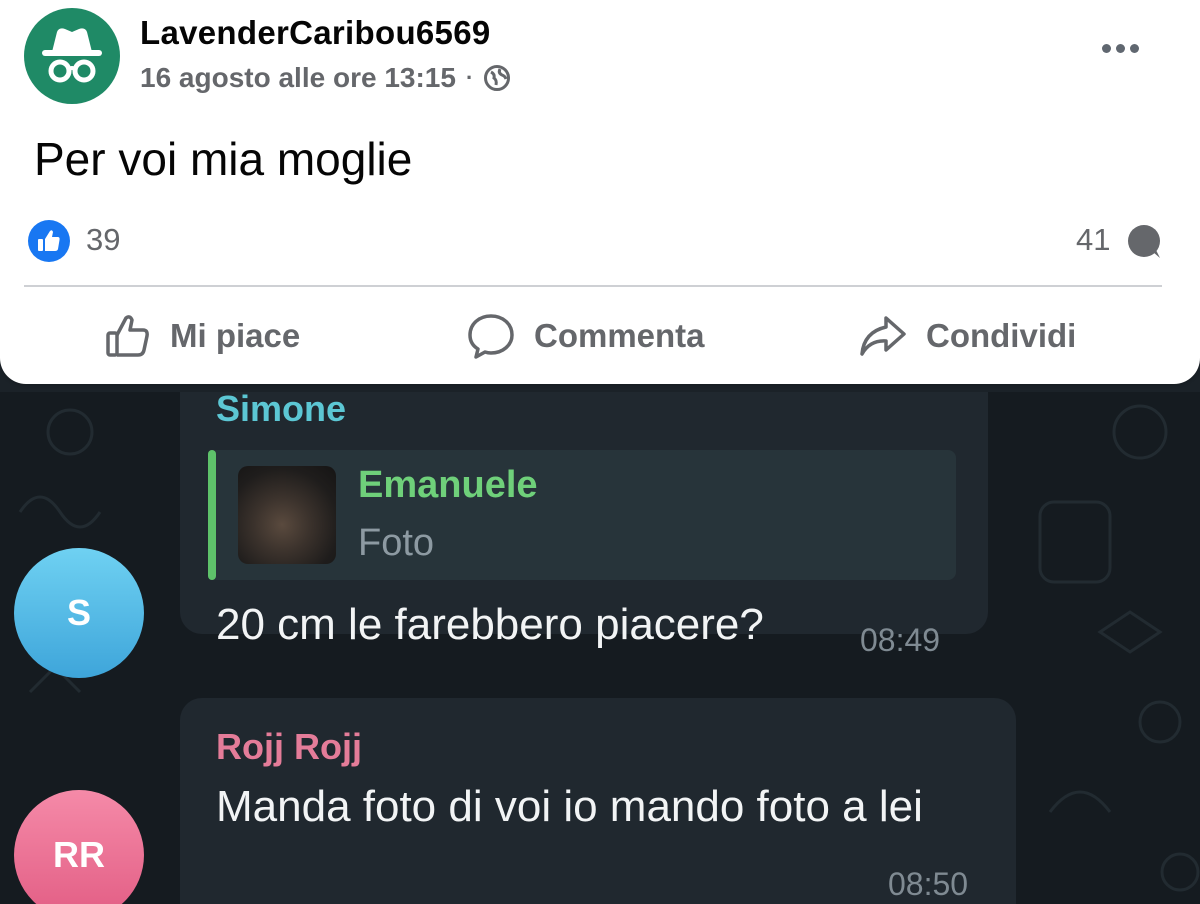 This screenshot has width=1200, height=904. Describe the element at coordinates (593, 286) in the screenshot. I see `post-divider` at that location.